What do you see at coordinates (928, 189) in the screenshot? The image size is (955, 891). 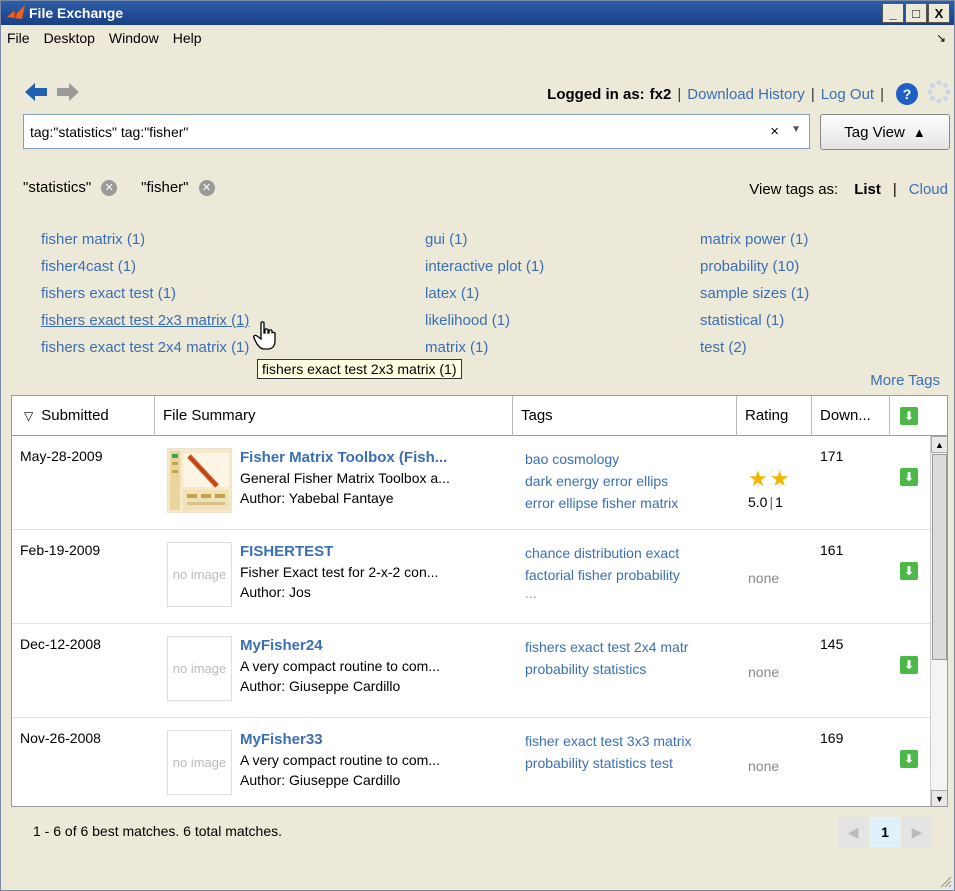 I see `view-cloud-option: Cloud` at bounding box center [928, 189].